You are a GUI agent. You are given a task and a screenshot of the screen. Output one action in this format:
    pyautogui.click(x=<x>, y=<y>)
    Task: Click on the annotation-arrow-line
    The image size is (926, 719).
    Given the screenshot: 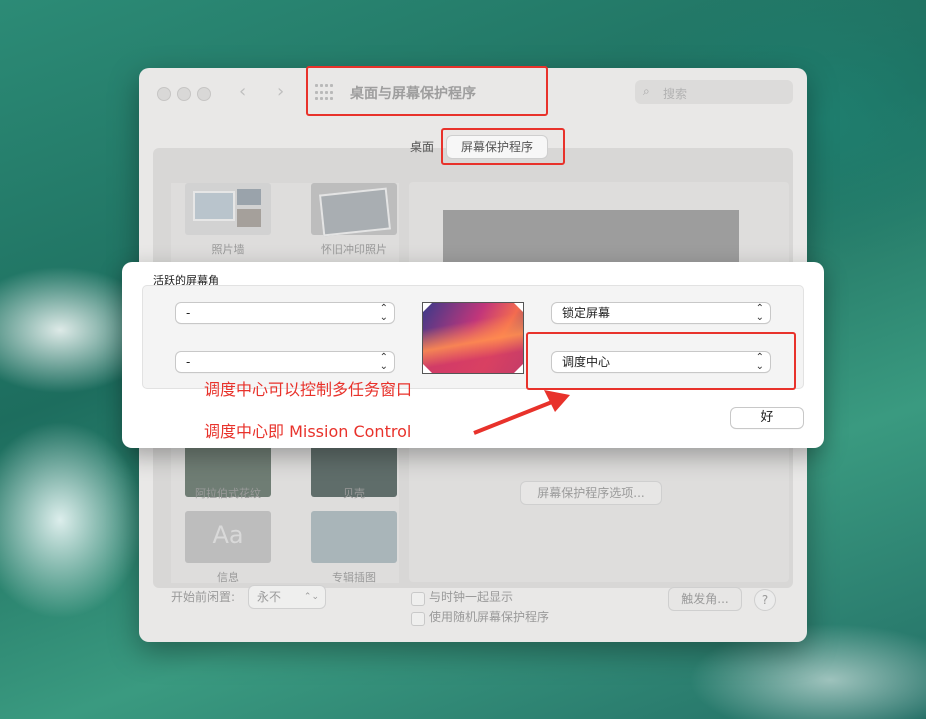 What is the action you would take?
    pyautogui.click(x=513, y=417)
    